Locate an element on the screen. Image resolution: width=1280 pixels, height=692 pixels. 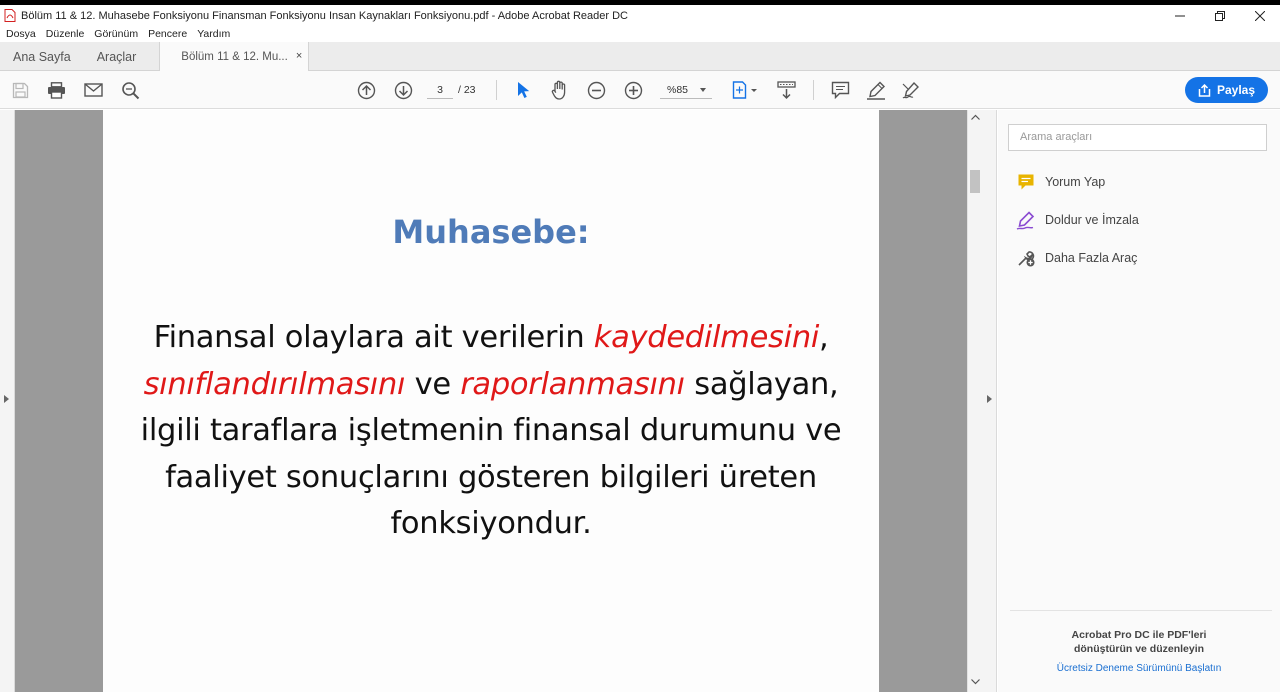
next-page-button is located at coordinates (403, 90).